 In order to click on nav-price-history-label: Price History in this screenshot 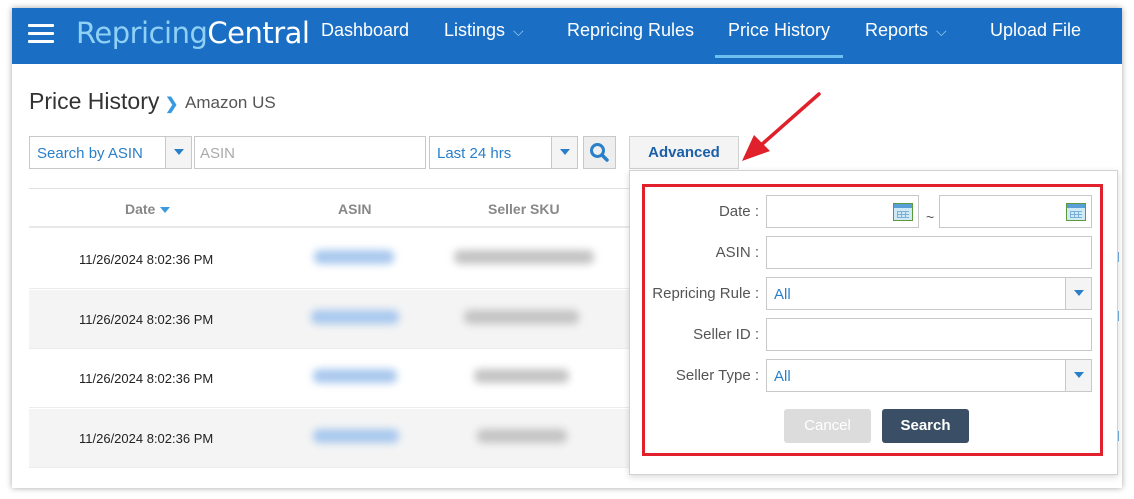, I will do `click(779, 30)`.